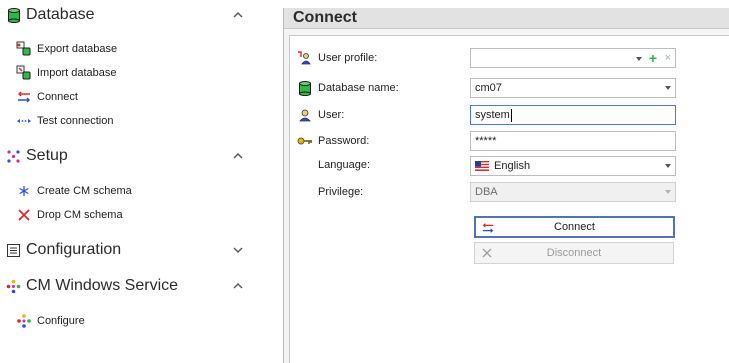 Image resolution: width=729 pixels, height=363 pixels. I want to click on connect-button: Connect, so click(574, 227).